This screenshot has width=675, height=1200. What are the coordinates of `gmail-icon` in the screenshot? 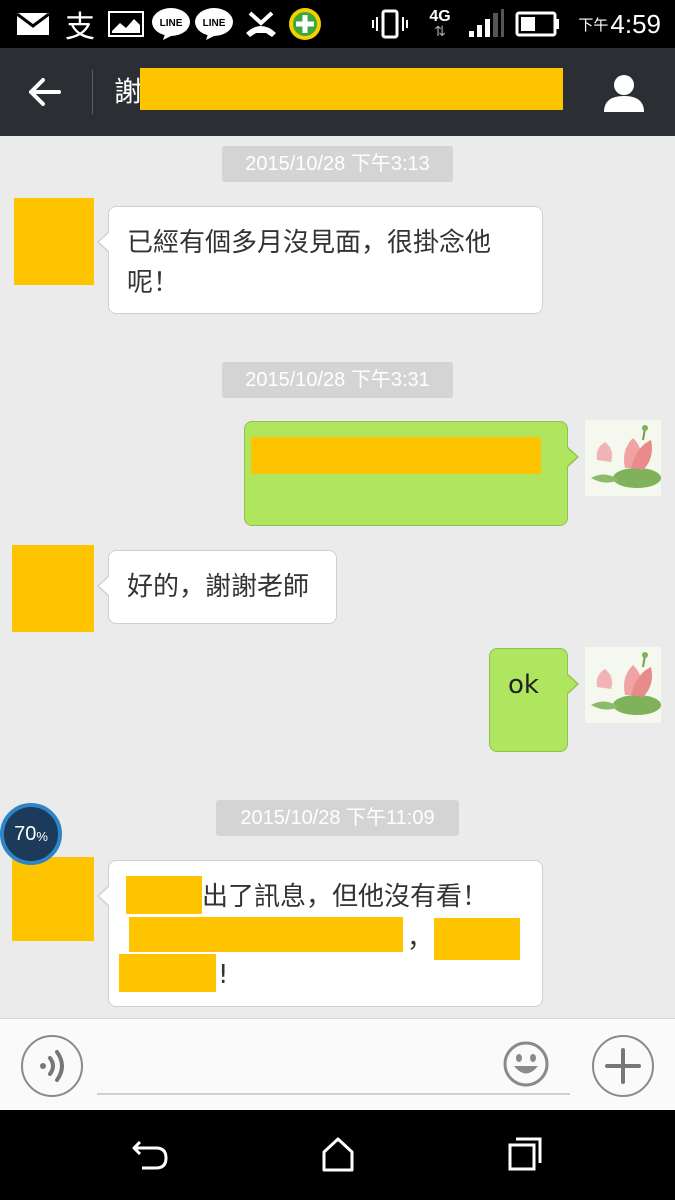 It's located at (33, 24).